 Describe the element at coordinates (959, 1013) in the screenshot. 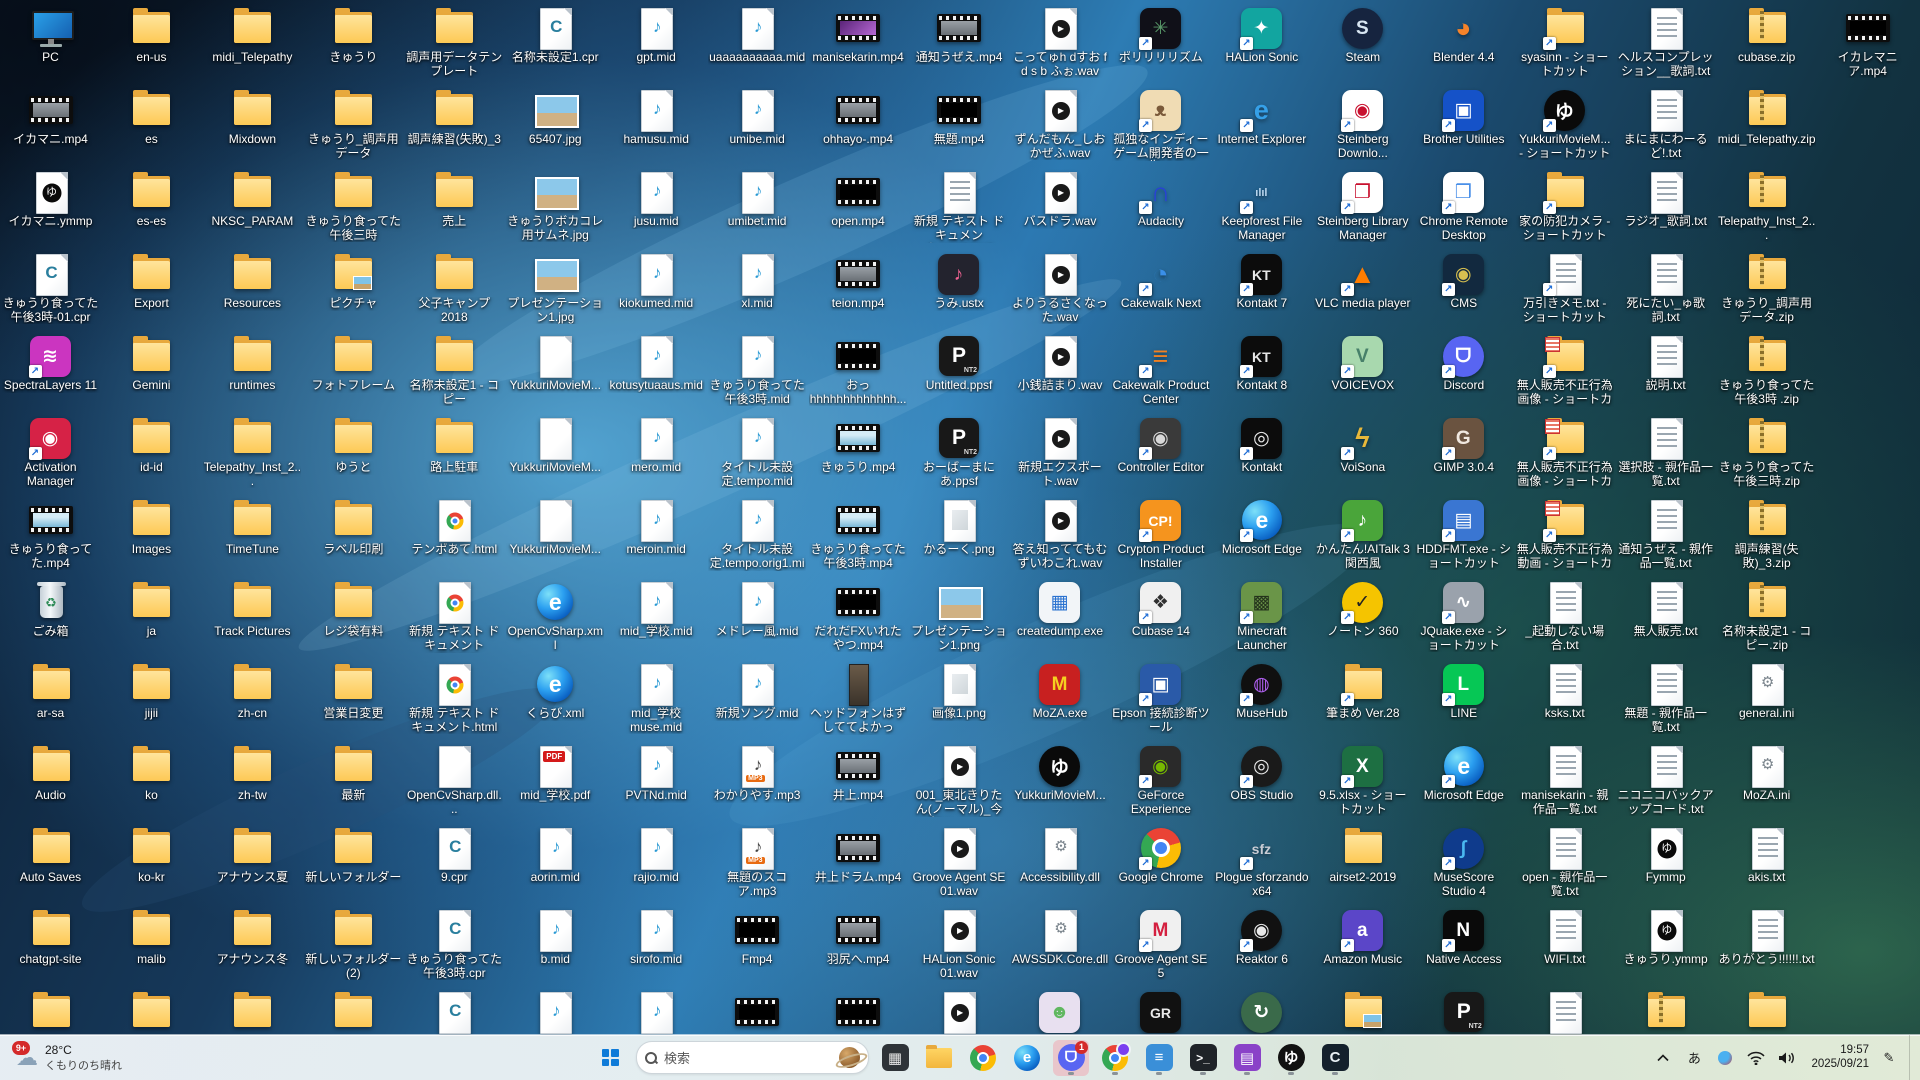

I see `desktop-icon: ▶` at that location.